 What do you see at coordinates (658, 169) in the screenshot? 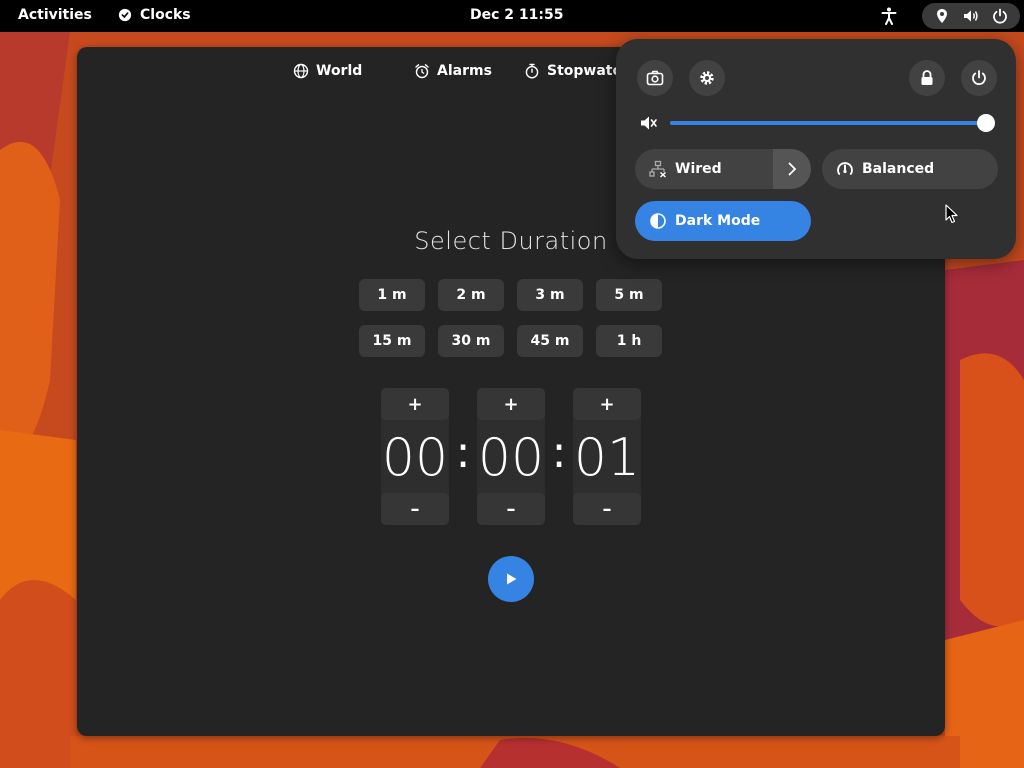
I see `wired-network-icon` at bounding box center [658, 169].